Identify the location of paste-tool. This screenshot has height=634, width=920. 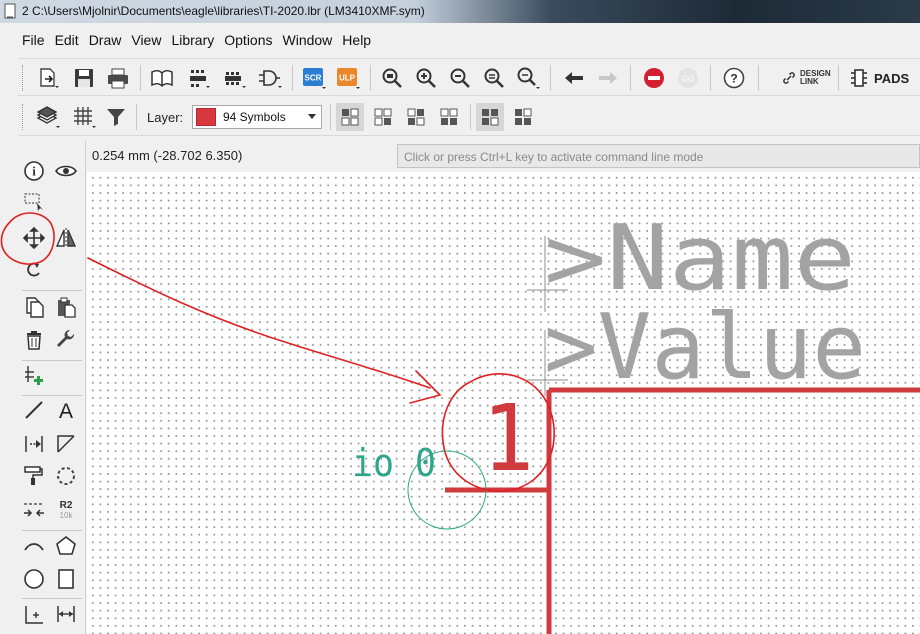
(66, 307).